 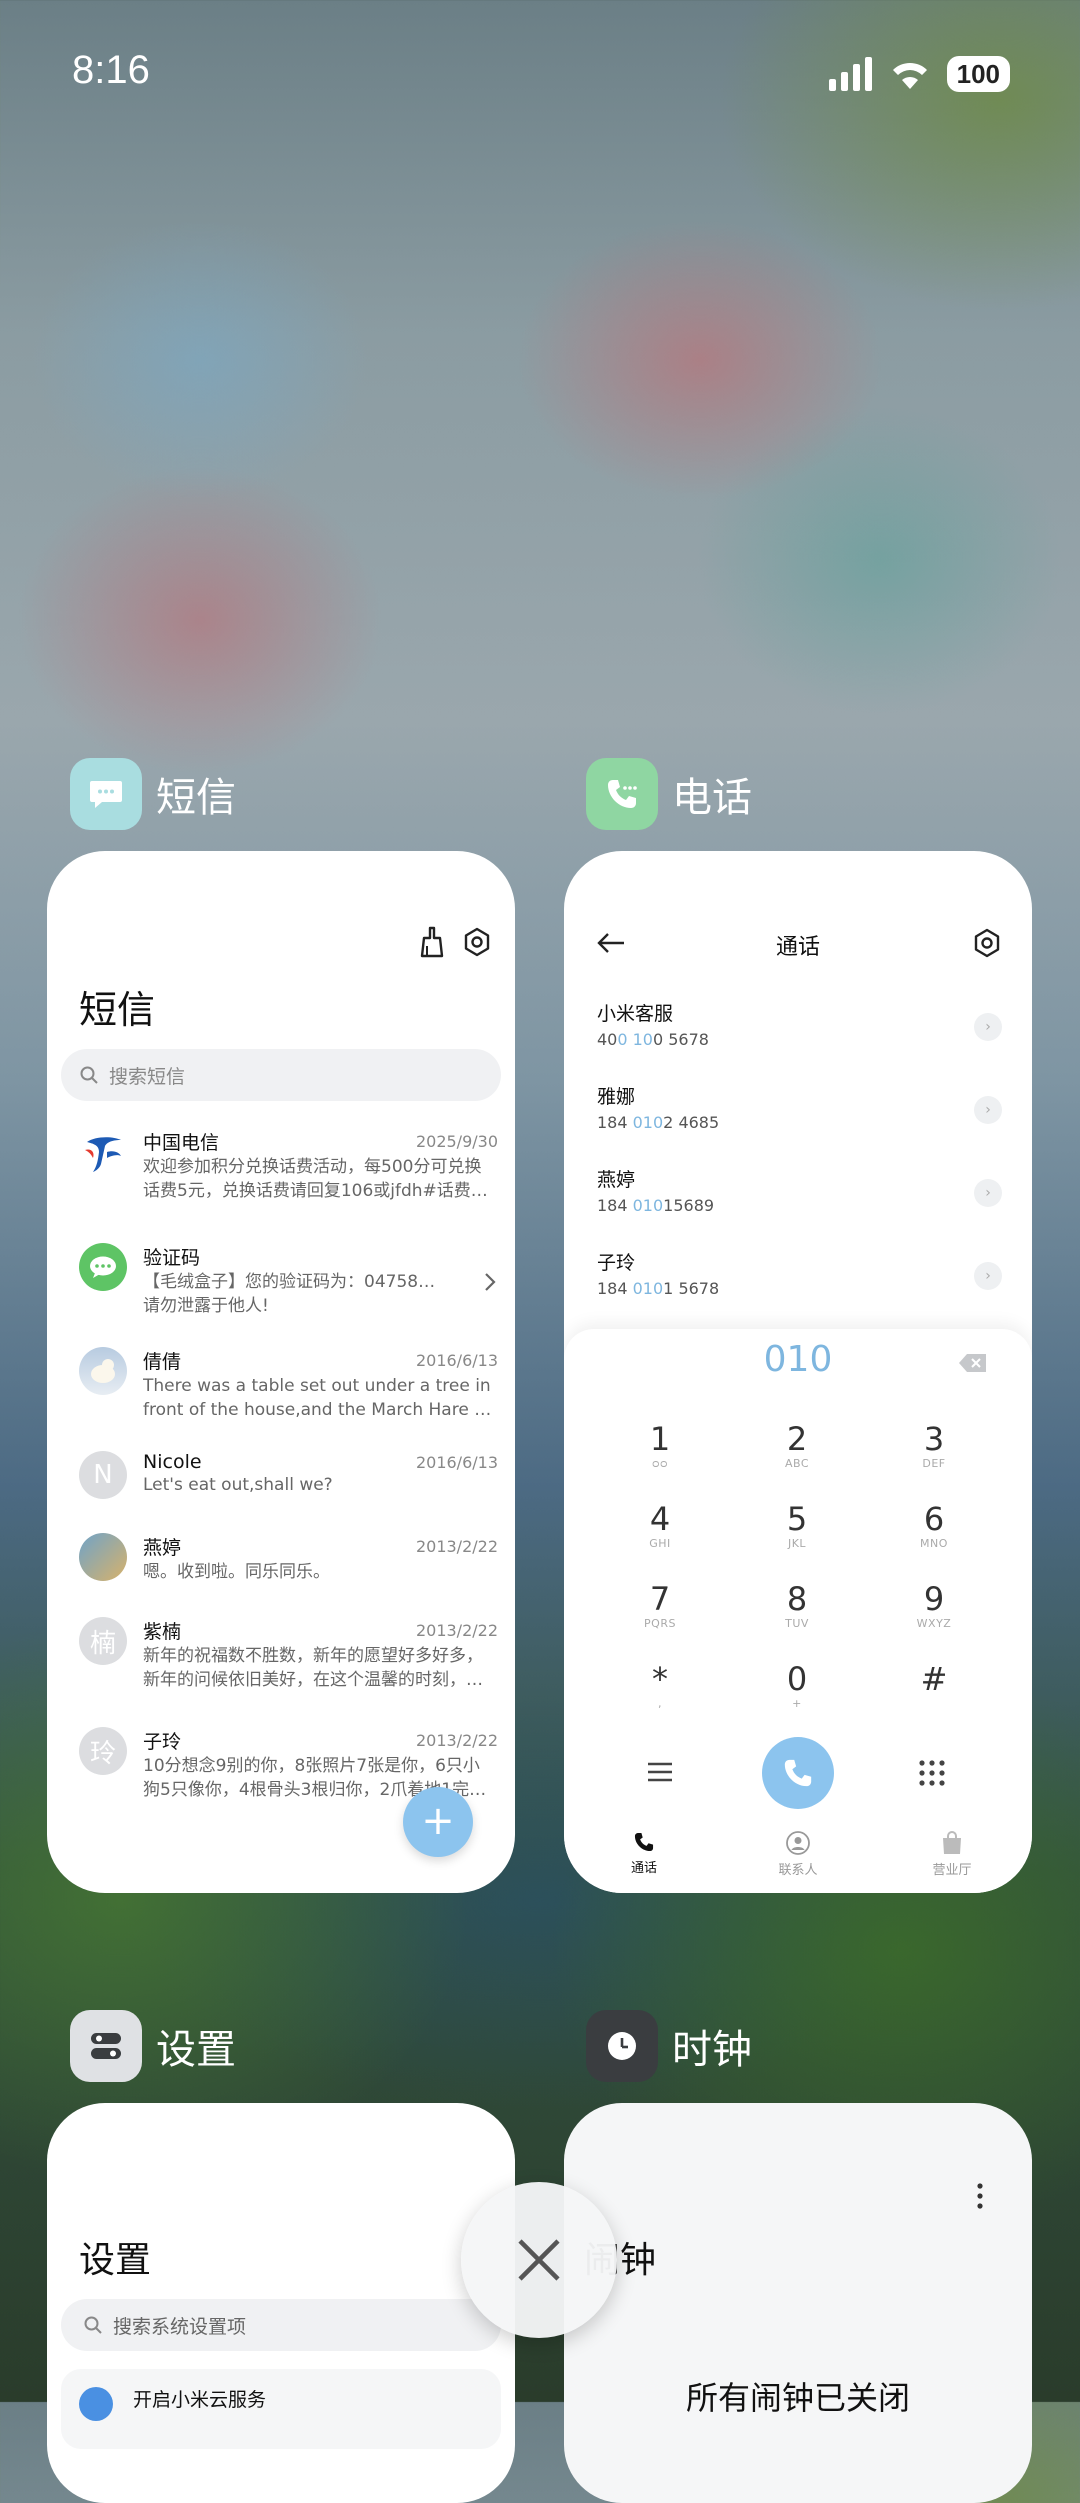 I want to click on new-message-fab: +, so click(x=438, y=1822).